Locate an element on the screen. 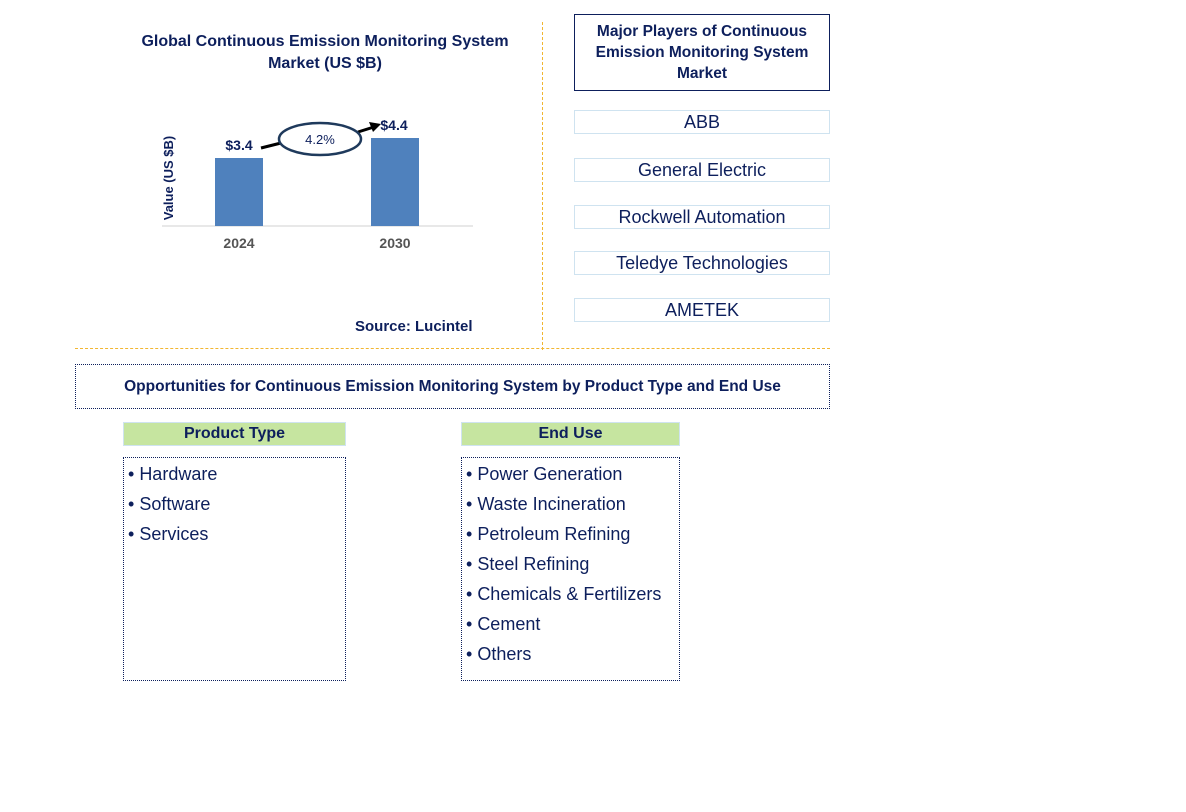  vertical-divider is located at coordinates (542, 186).